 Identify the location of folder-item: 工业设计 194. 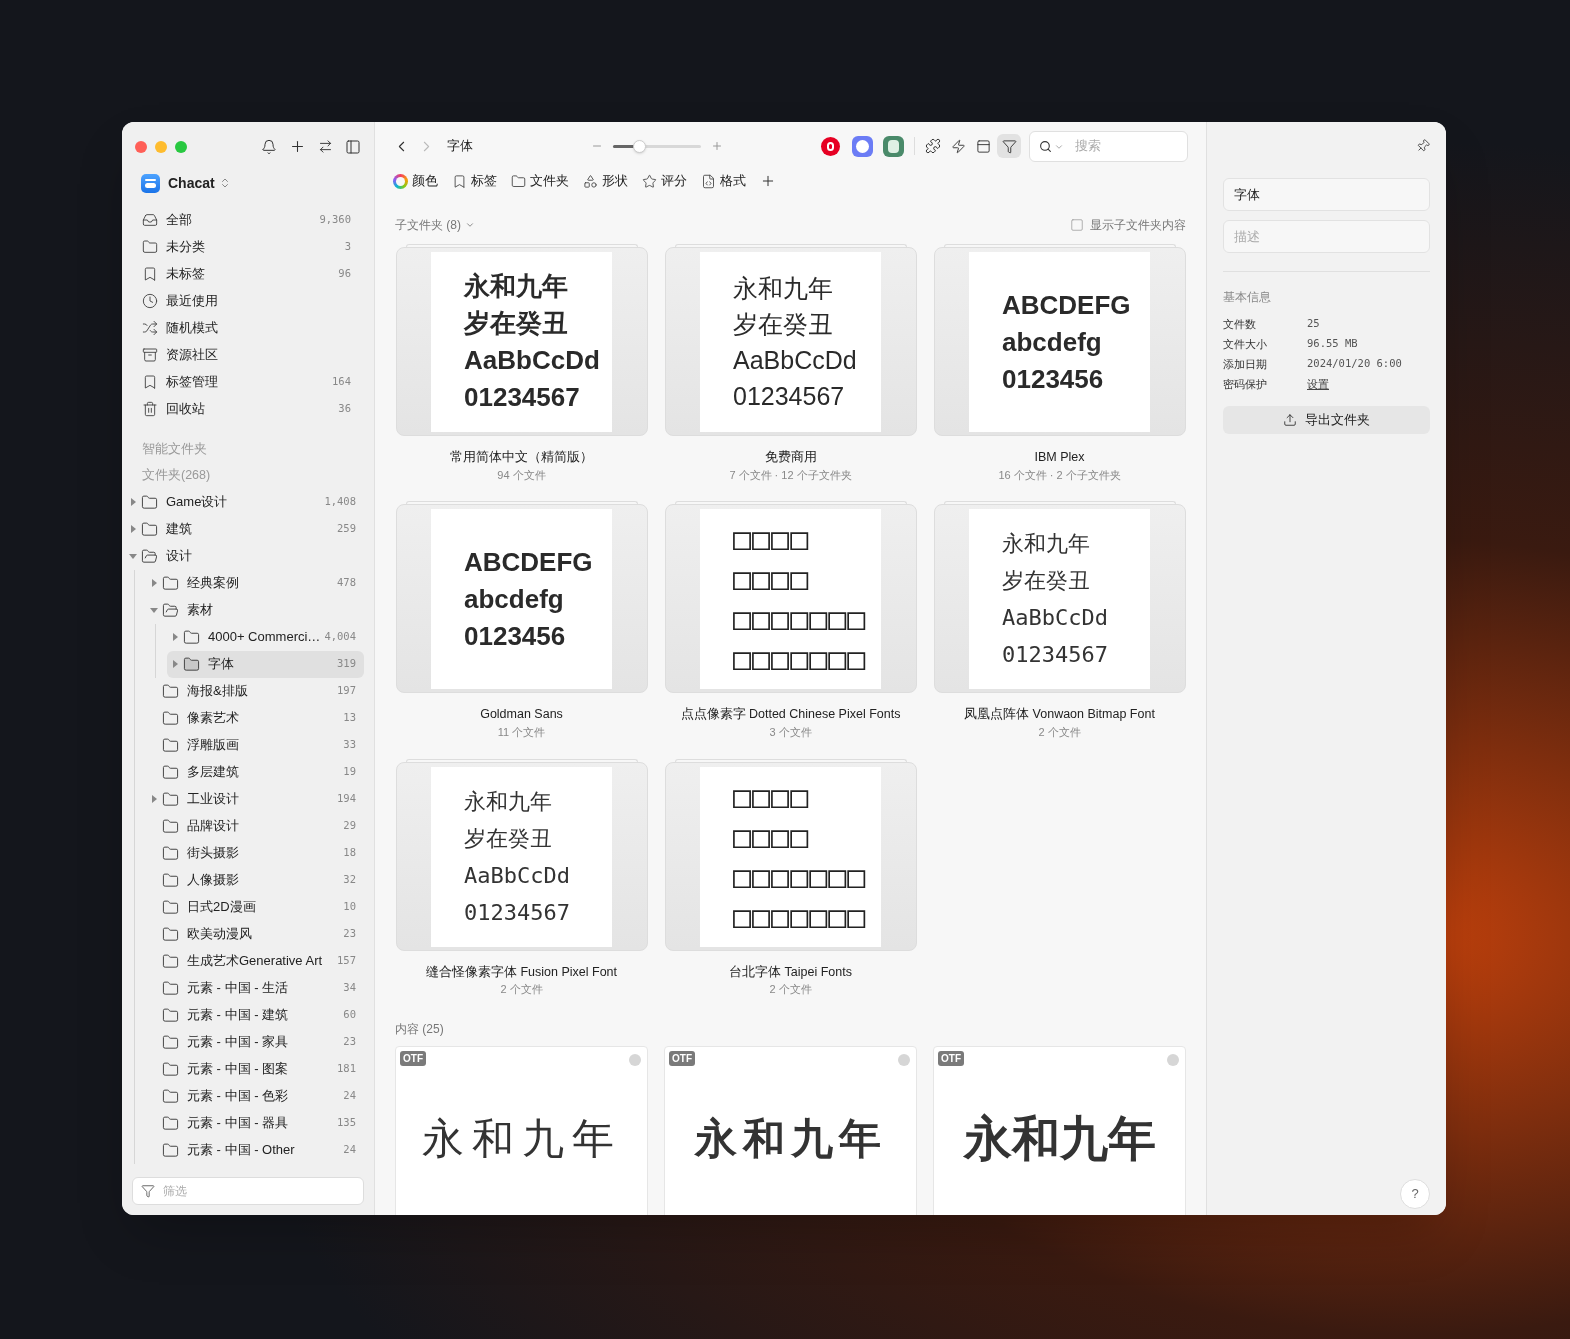
(255, 799).